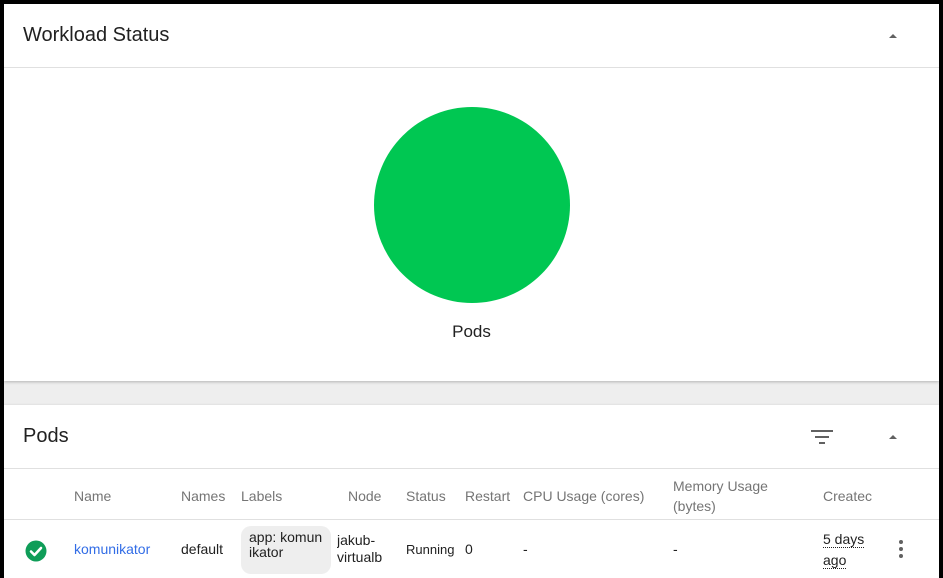  Describe the element at coordinates (471, 331) in the screenshot. I see `pie-label: Pods` at that location.